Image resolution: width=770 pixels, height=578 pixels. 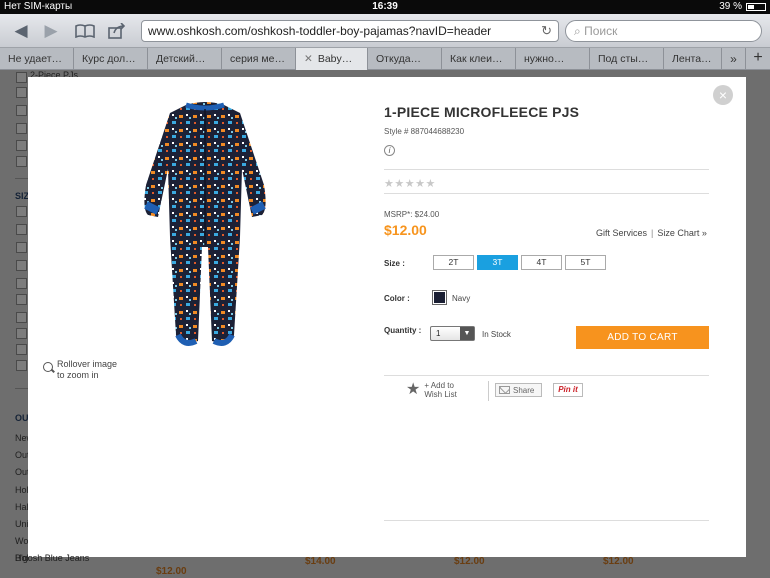 What do you see at coordinates (438, 333) in the screenshot?
I see `quantity-value: 1` at bounding box center [438, 333].